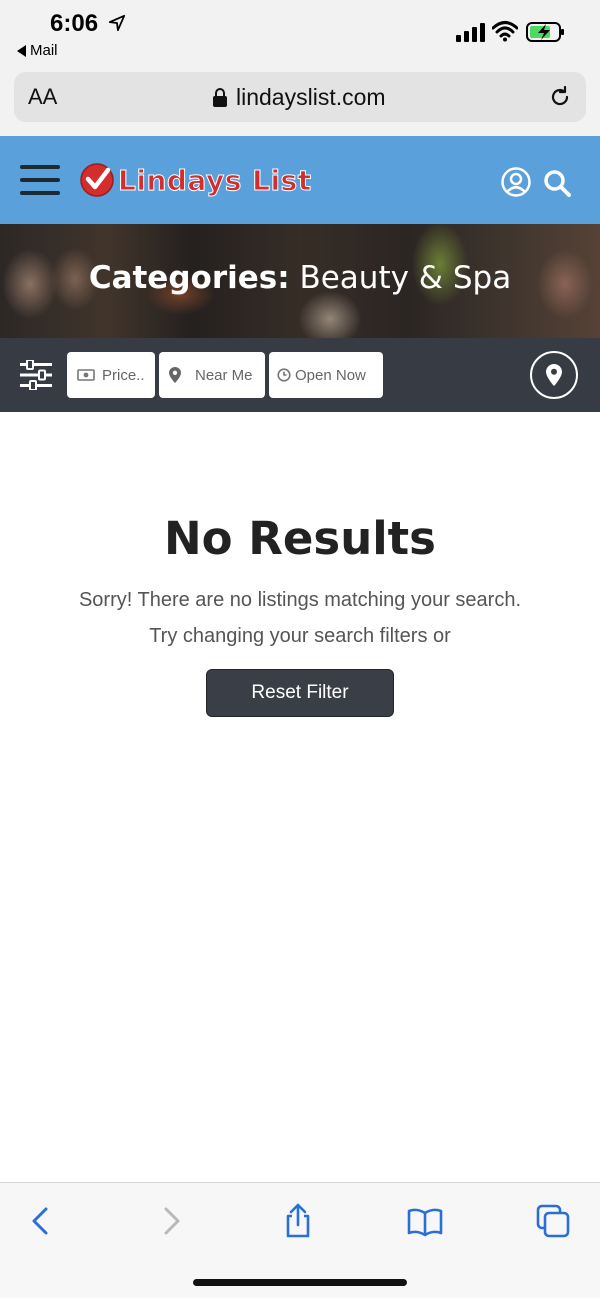 Image resolution: width=600 pixels, height=1298 pixels. I want to click on category-hero-banner: Categories: Beauty & Spa, so click(300, 281).